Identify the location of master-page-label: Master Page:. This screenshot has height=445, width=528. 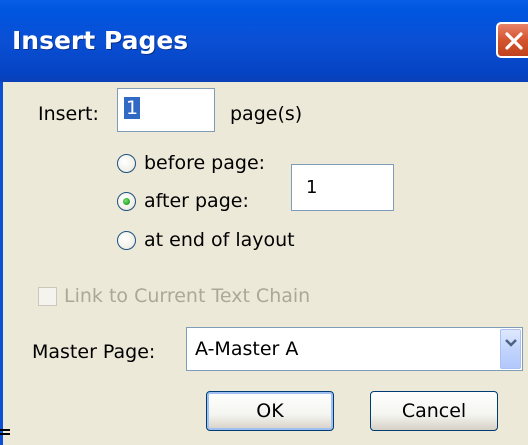
(94, 352).